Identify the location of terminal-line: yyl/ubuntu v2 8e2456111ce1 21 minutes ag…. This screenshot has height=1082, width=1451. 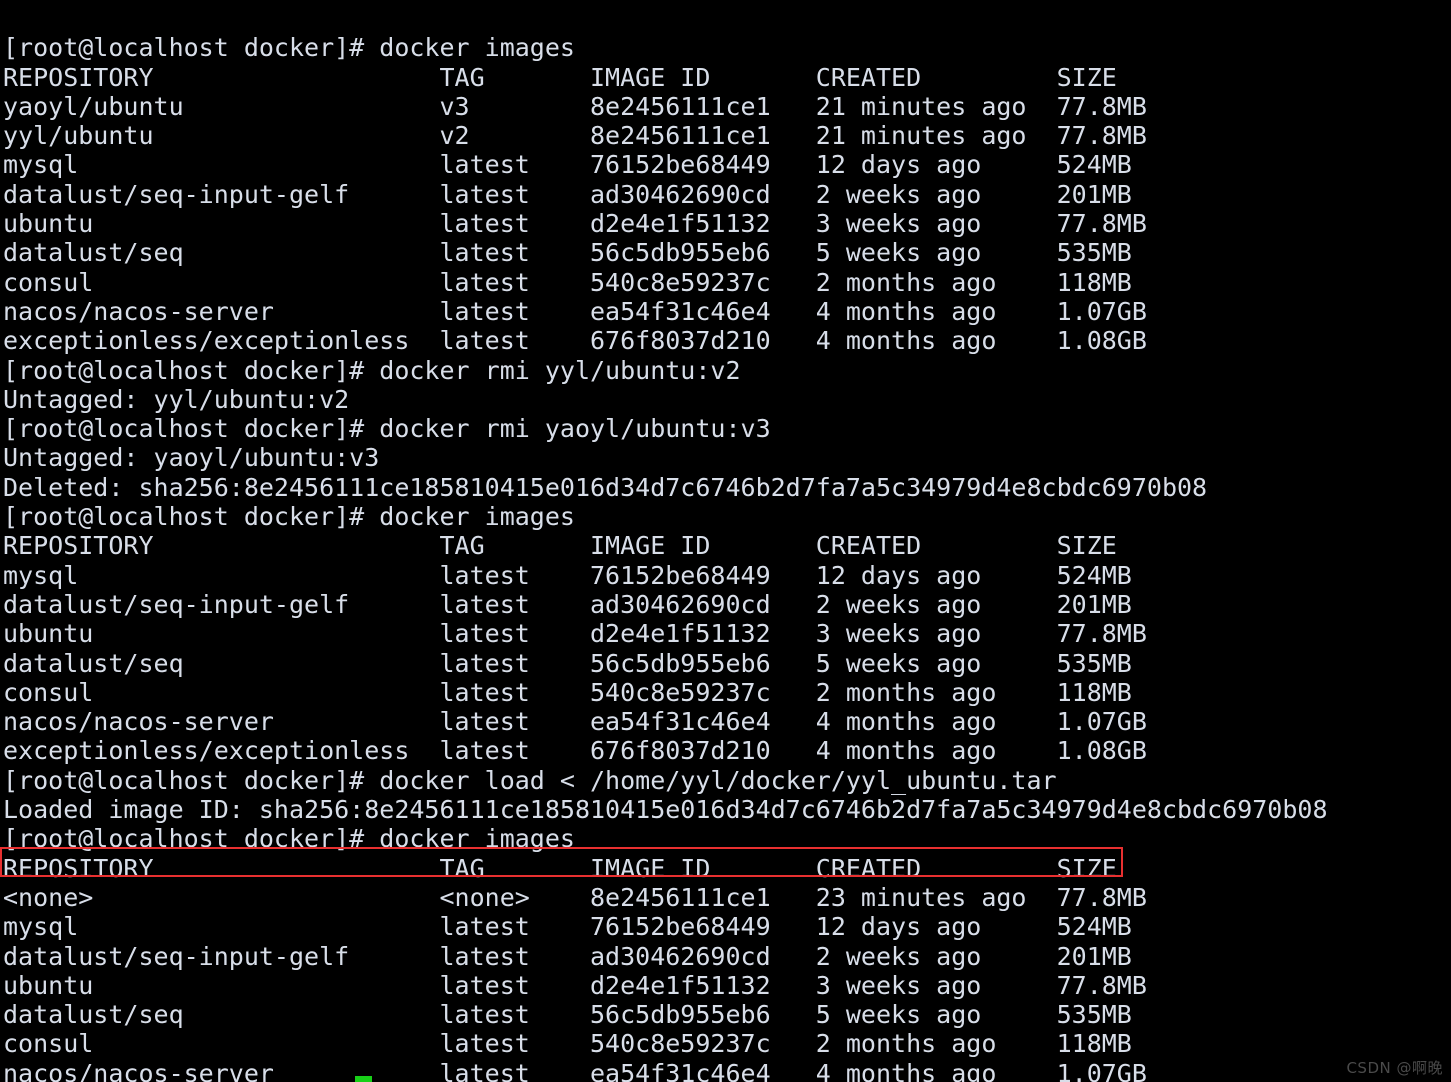
(575, 136).